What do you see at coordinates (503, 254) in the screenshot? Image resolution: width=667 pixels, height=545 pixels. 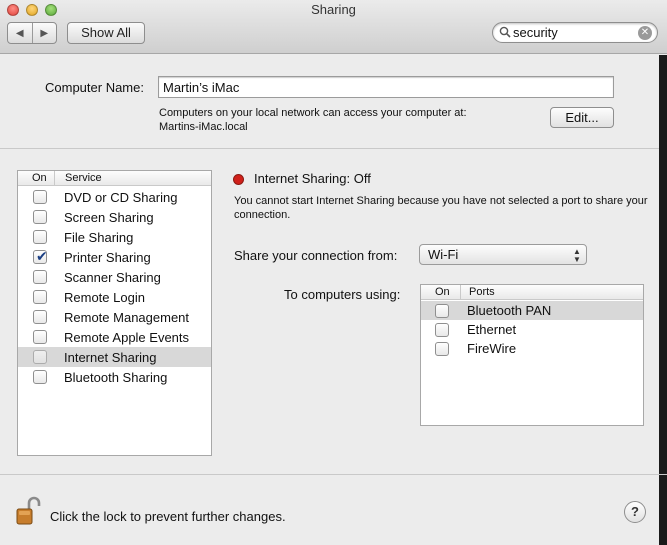 I see `share-from-popup: Wi-Fi ▲ ▼` at bounding box center [503, 254].